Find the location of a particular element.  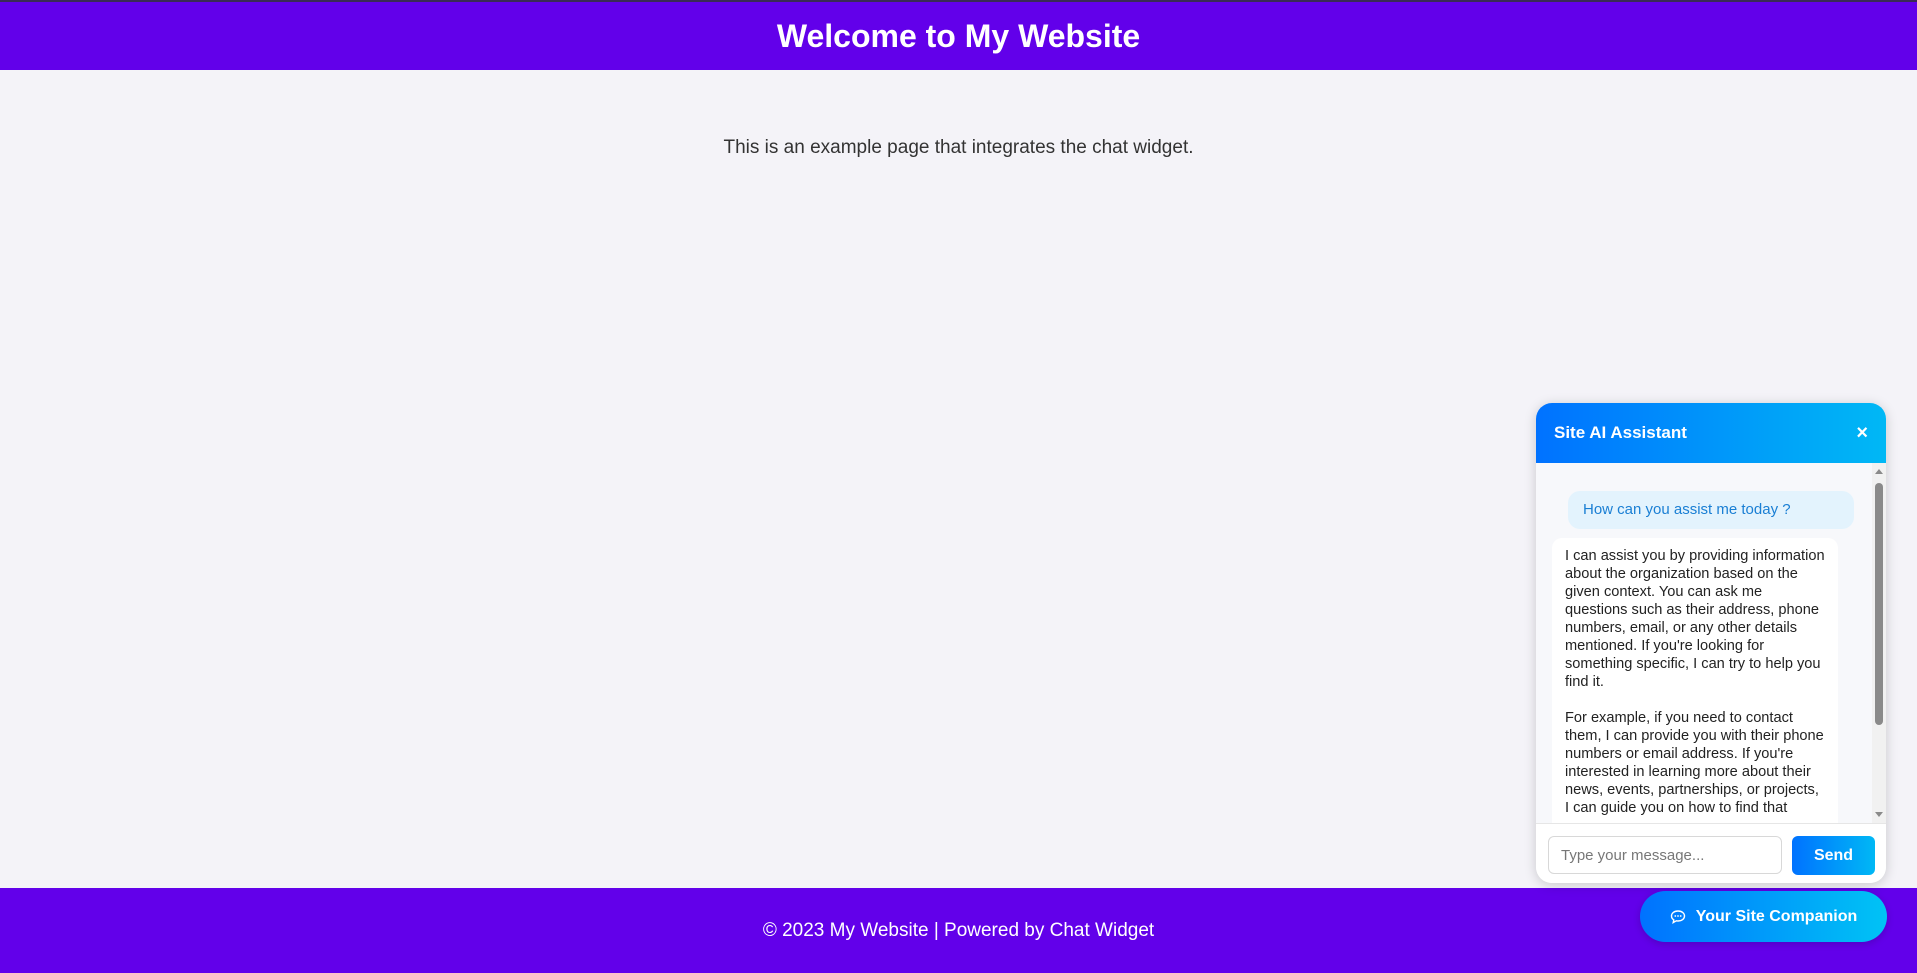

chat-launcher-button: Your Site Companion is located at coordinates (1763, 916).